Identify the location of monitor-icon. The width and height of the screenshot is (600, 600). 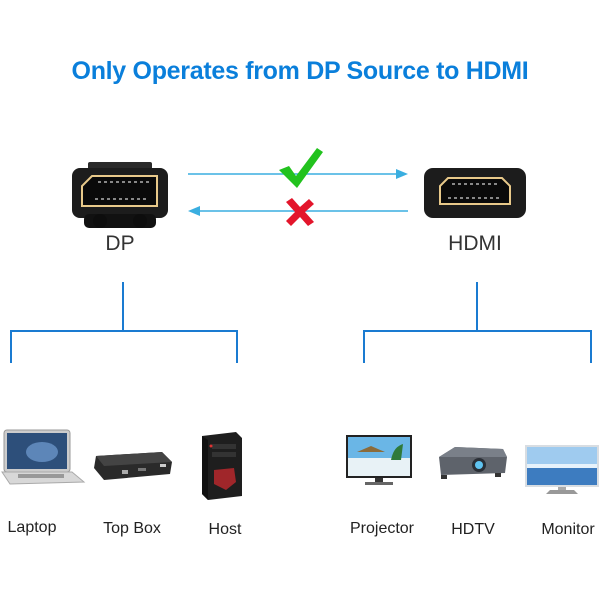
(562, 469).